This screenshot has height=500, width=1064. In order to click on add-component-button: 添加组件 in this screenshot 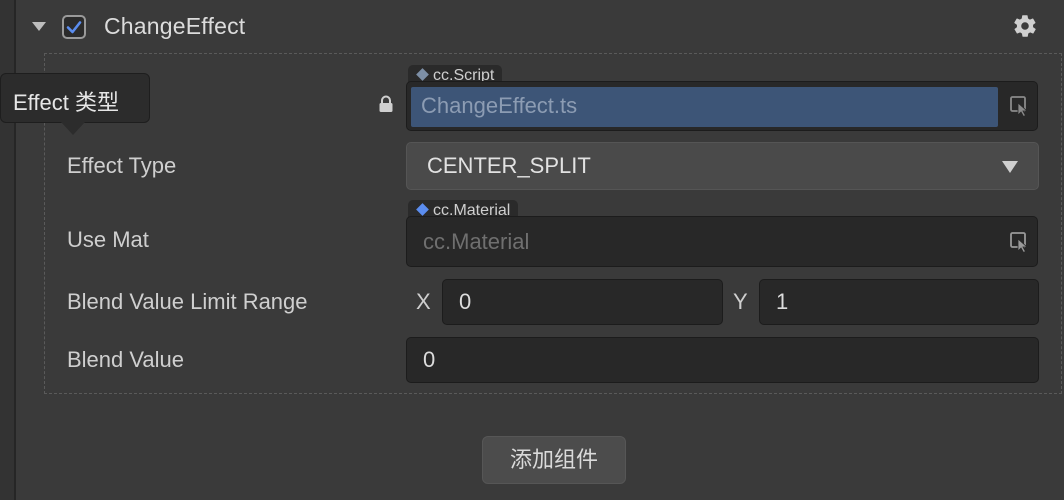, I will do `click(554, 460)`.